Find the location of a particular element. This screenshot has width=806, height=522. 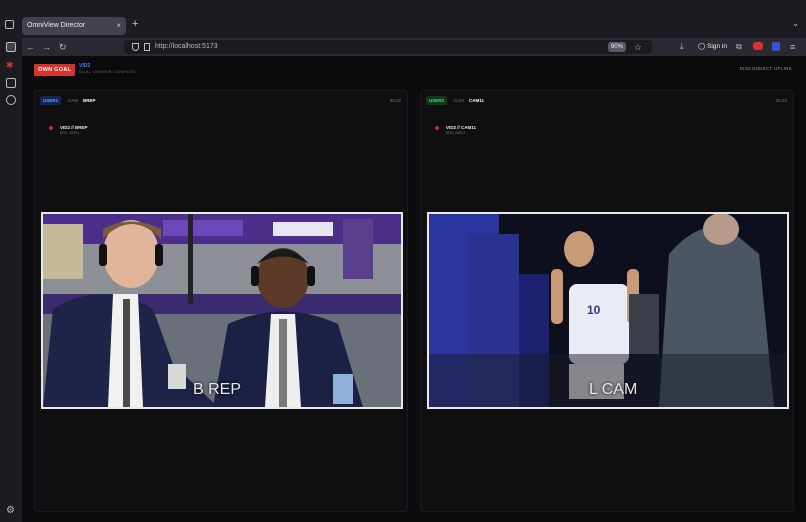

reload-icon: ↻ is located at coordinates (63, 47).